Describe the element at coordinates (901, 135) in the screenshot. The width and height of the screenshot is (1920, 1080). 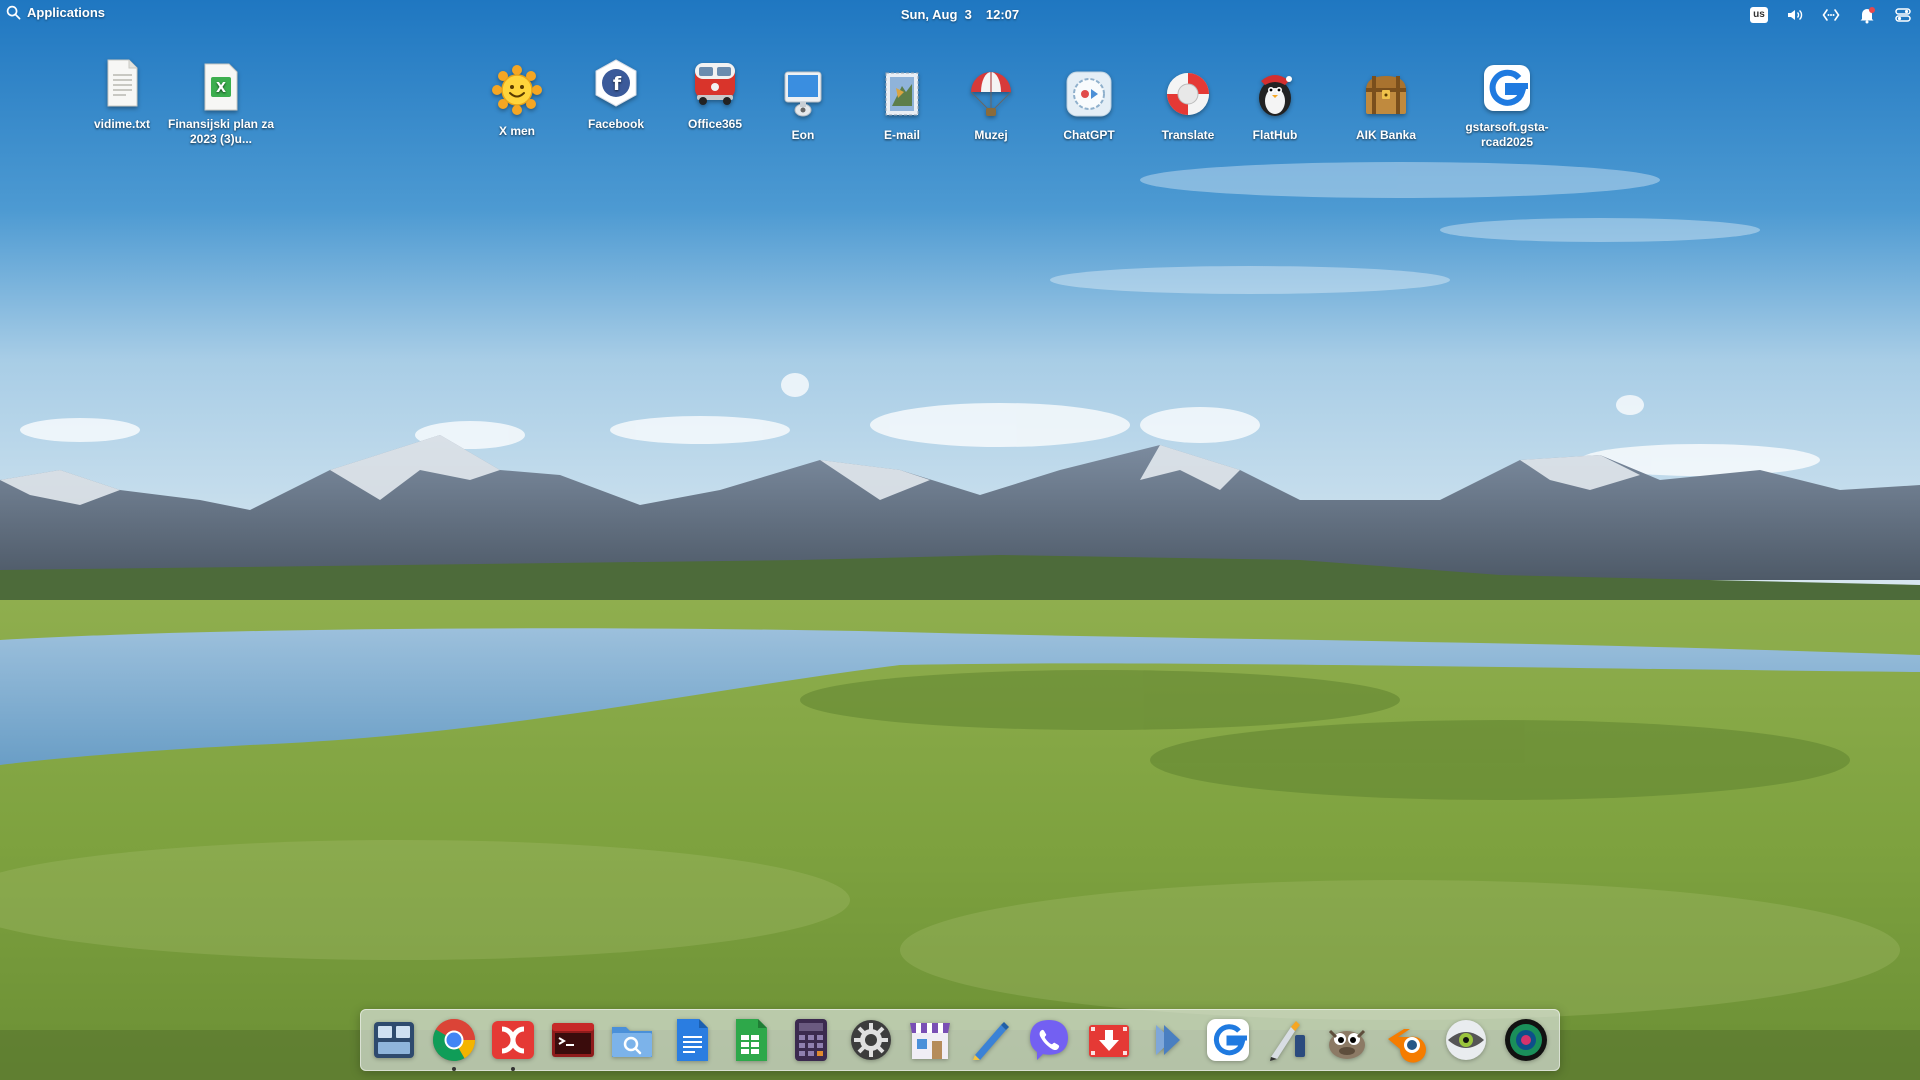
I see `desktop-icon-label: E-mail` at that location.